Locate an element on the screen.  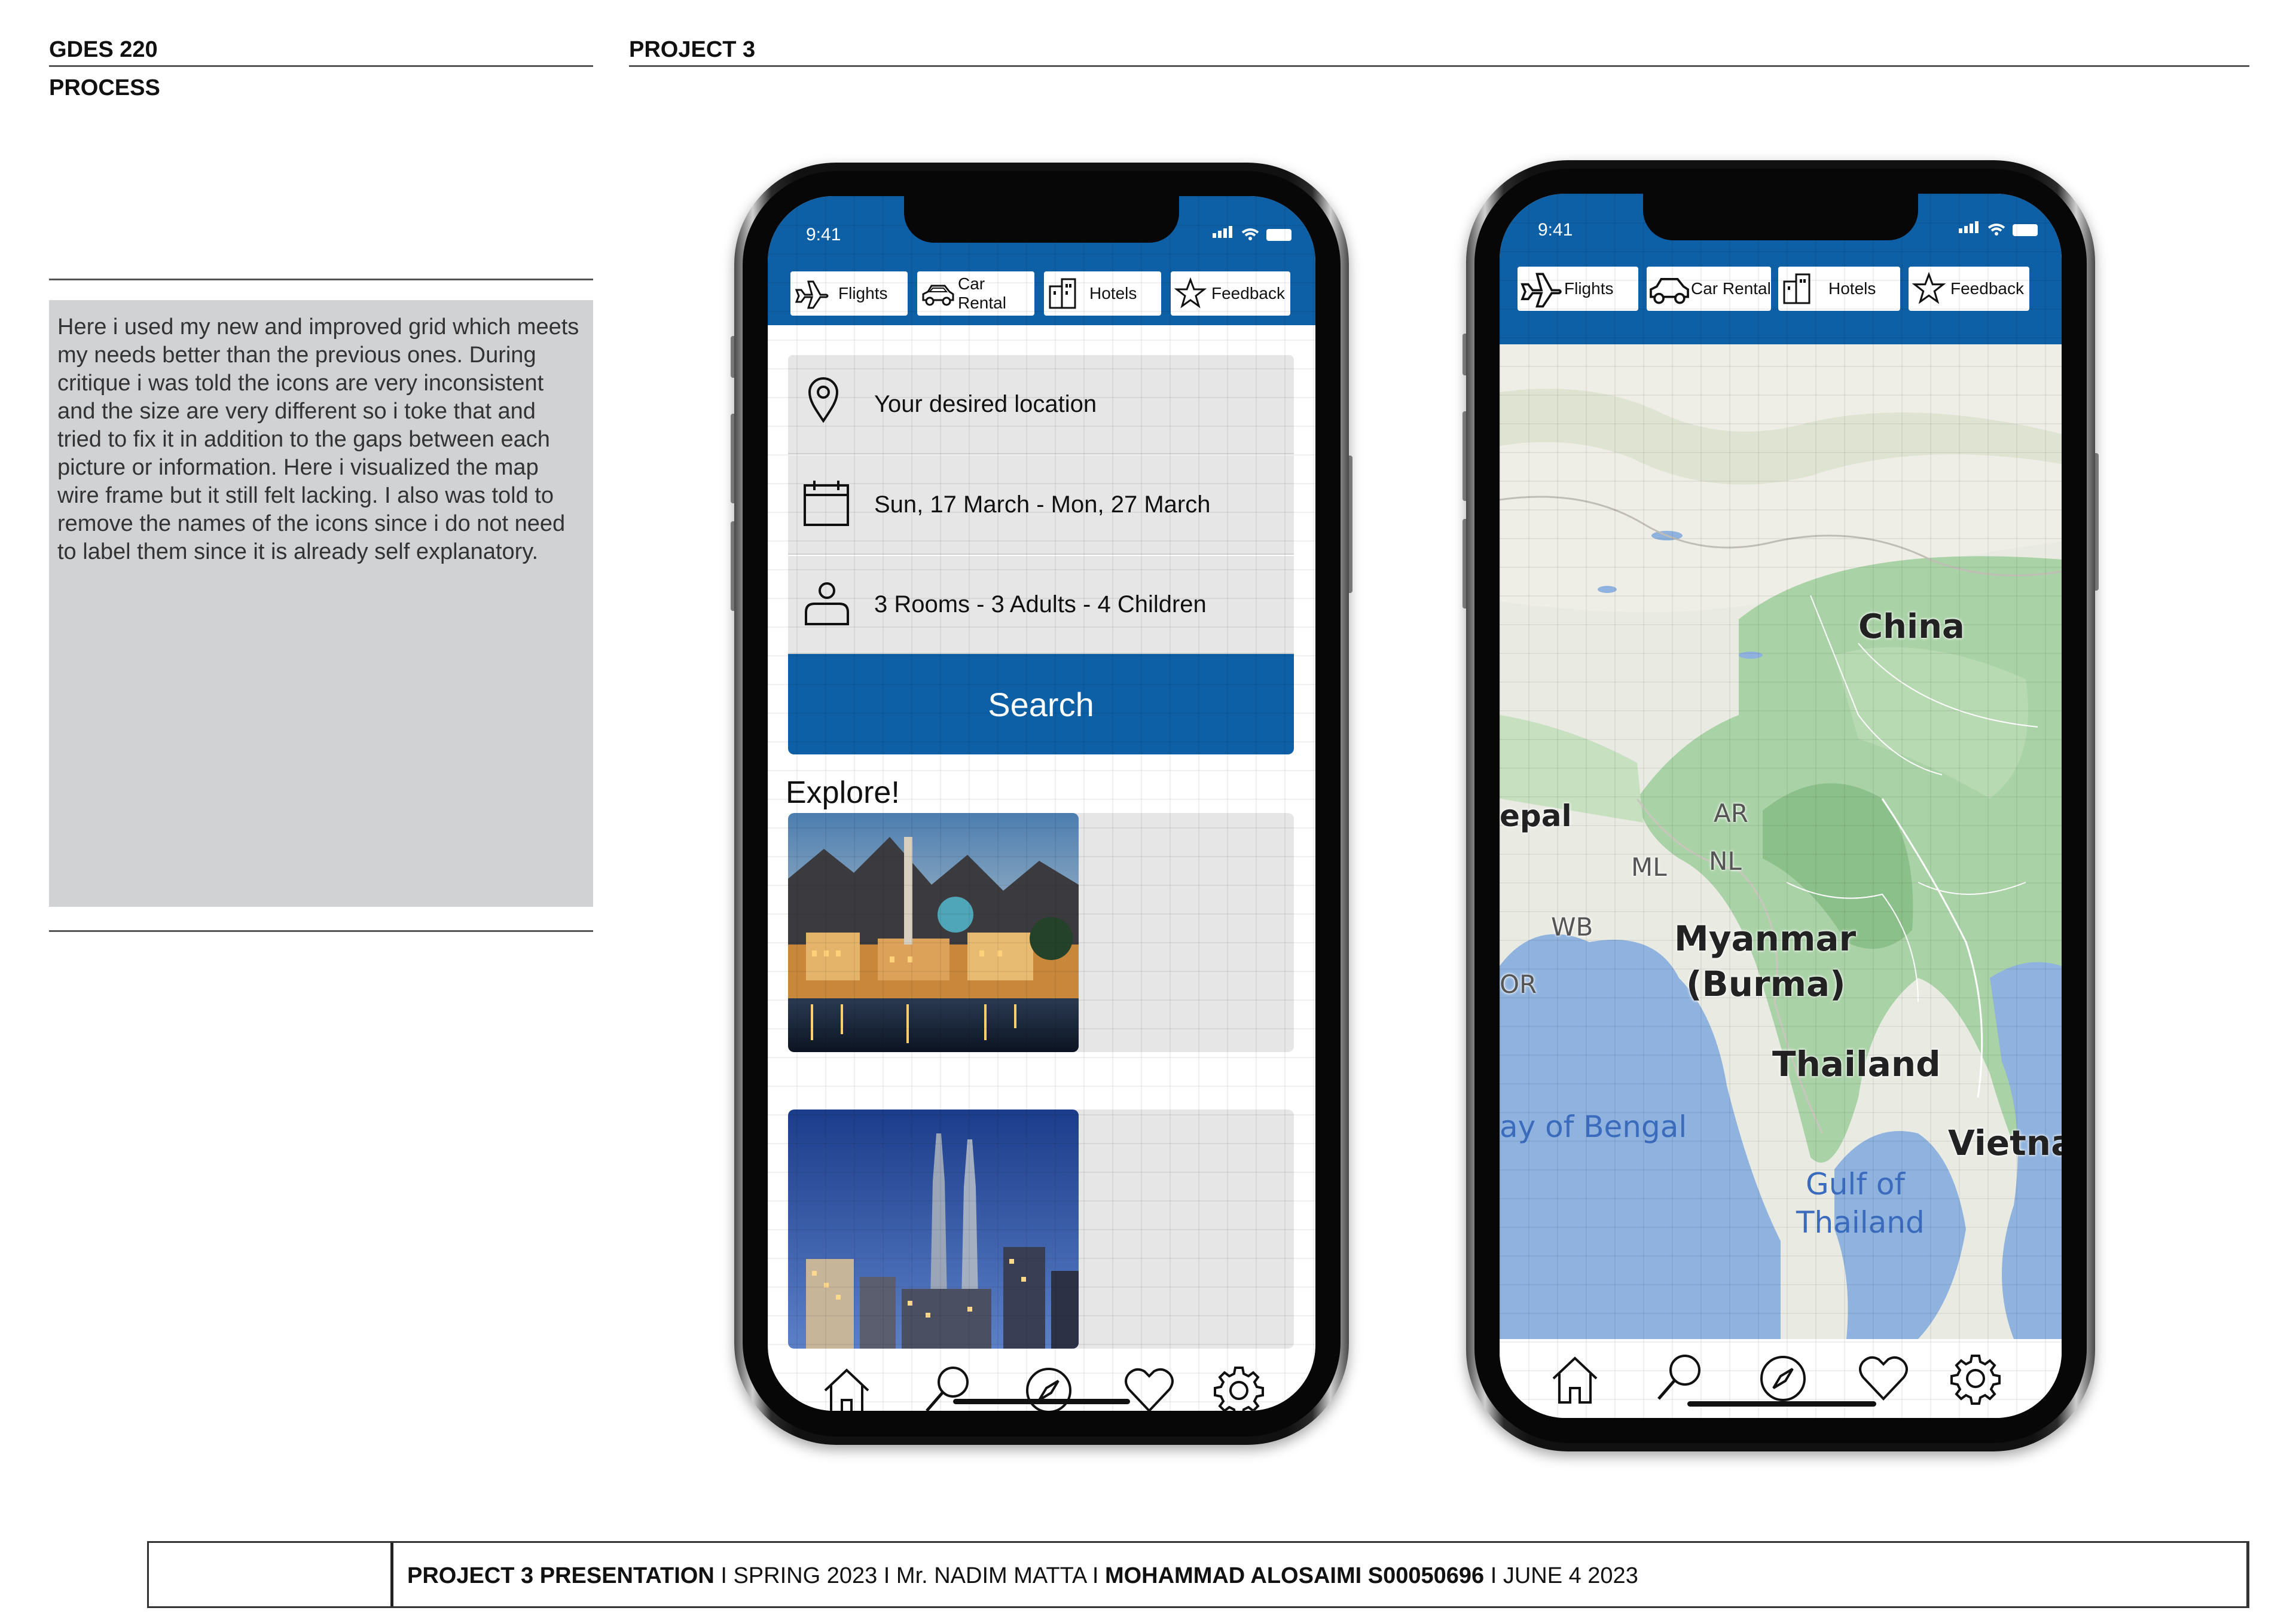
desc-rule-top is located at coordinates (321, 279).